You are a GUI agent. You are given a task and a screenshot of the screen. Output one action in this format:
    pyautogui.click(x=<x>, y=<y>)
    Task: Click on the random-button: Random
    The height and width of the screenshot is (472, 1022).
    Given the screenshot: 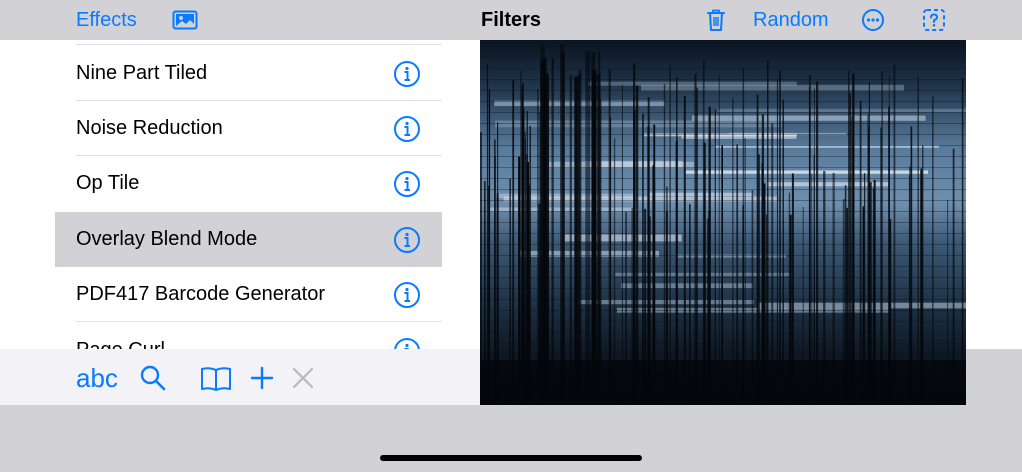 What is the action you would take?
    pyautogui.click(x=791, y=20)
    